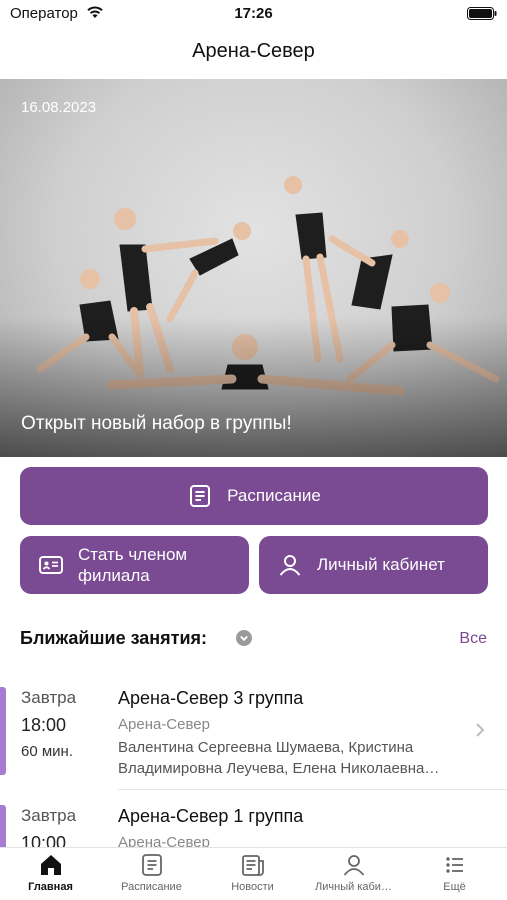  Describe the element at coordinates (50, 887) in the screenshot. I see `tab-label: Главная` at that location.